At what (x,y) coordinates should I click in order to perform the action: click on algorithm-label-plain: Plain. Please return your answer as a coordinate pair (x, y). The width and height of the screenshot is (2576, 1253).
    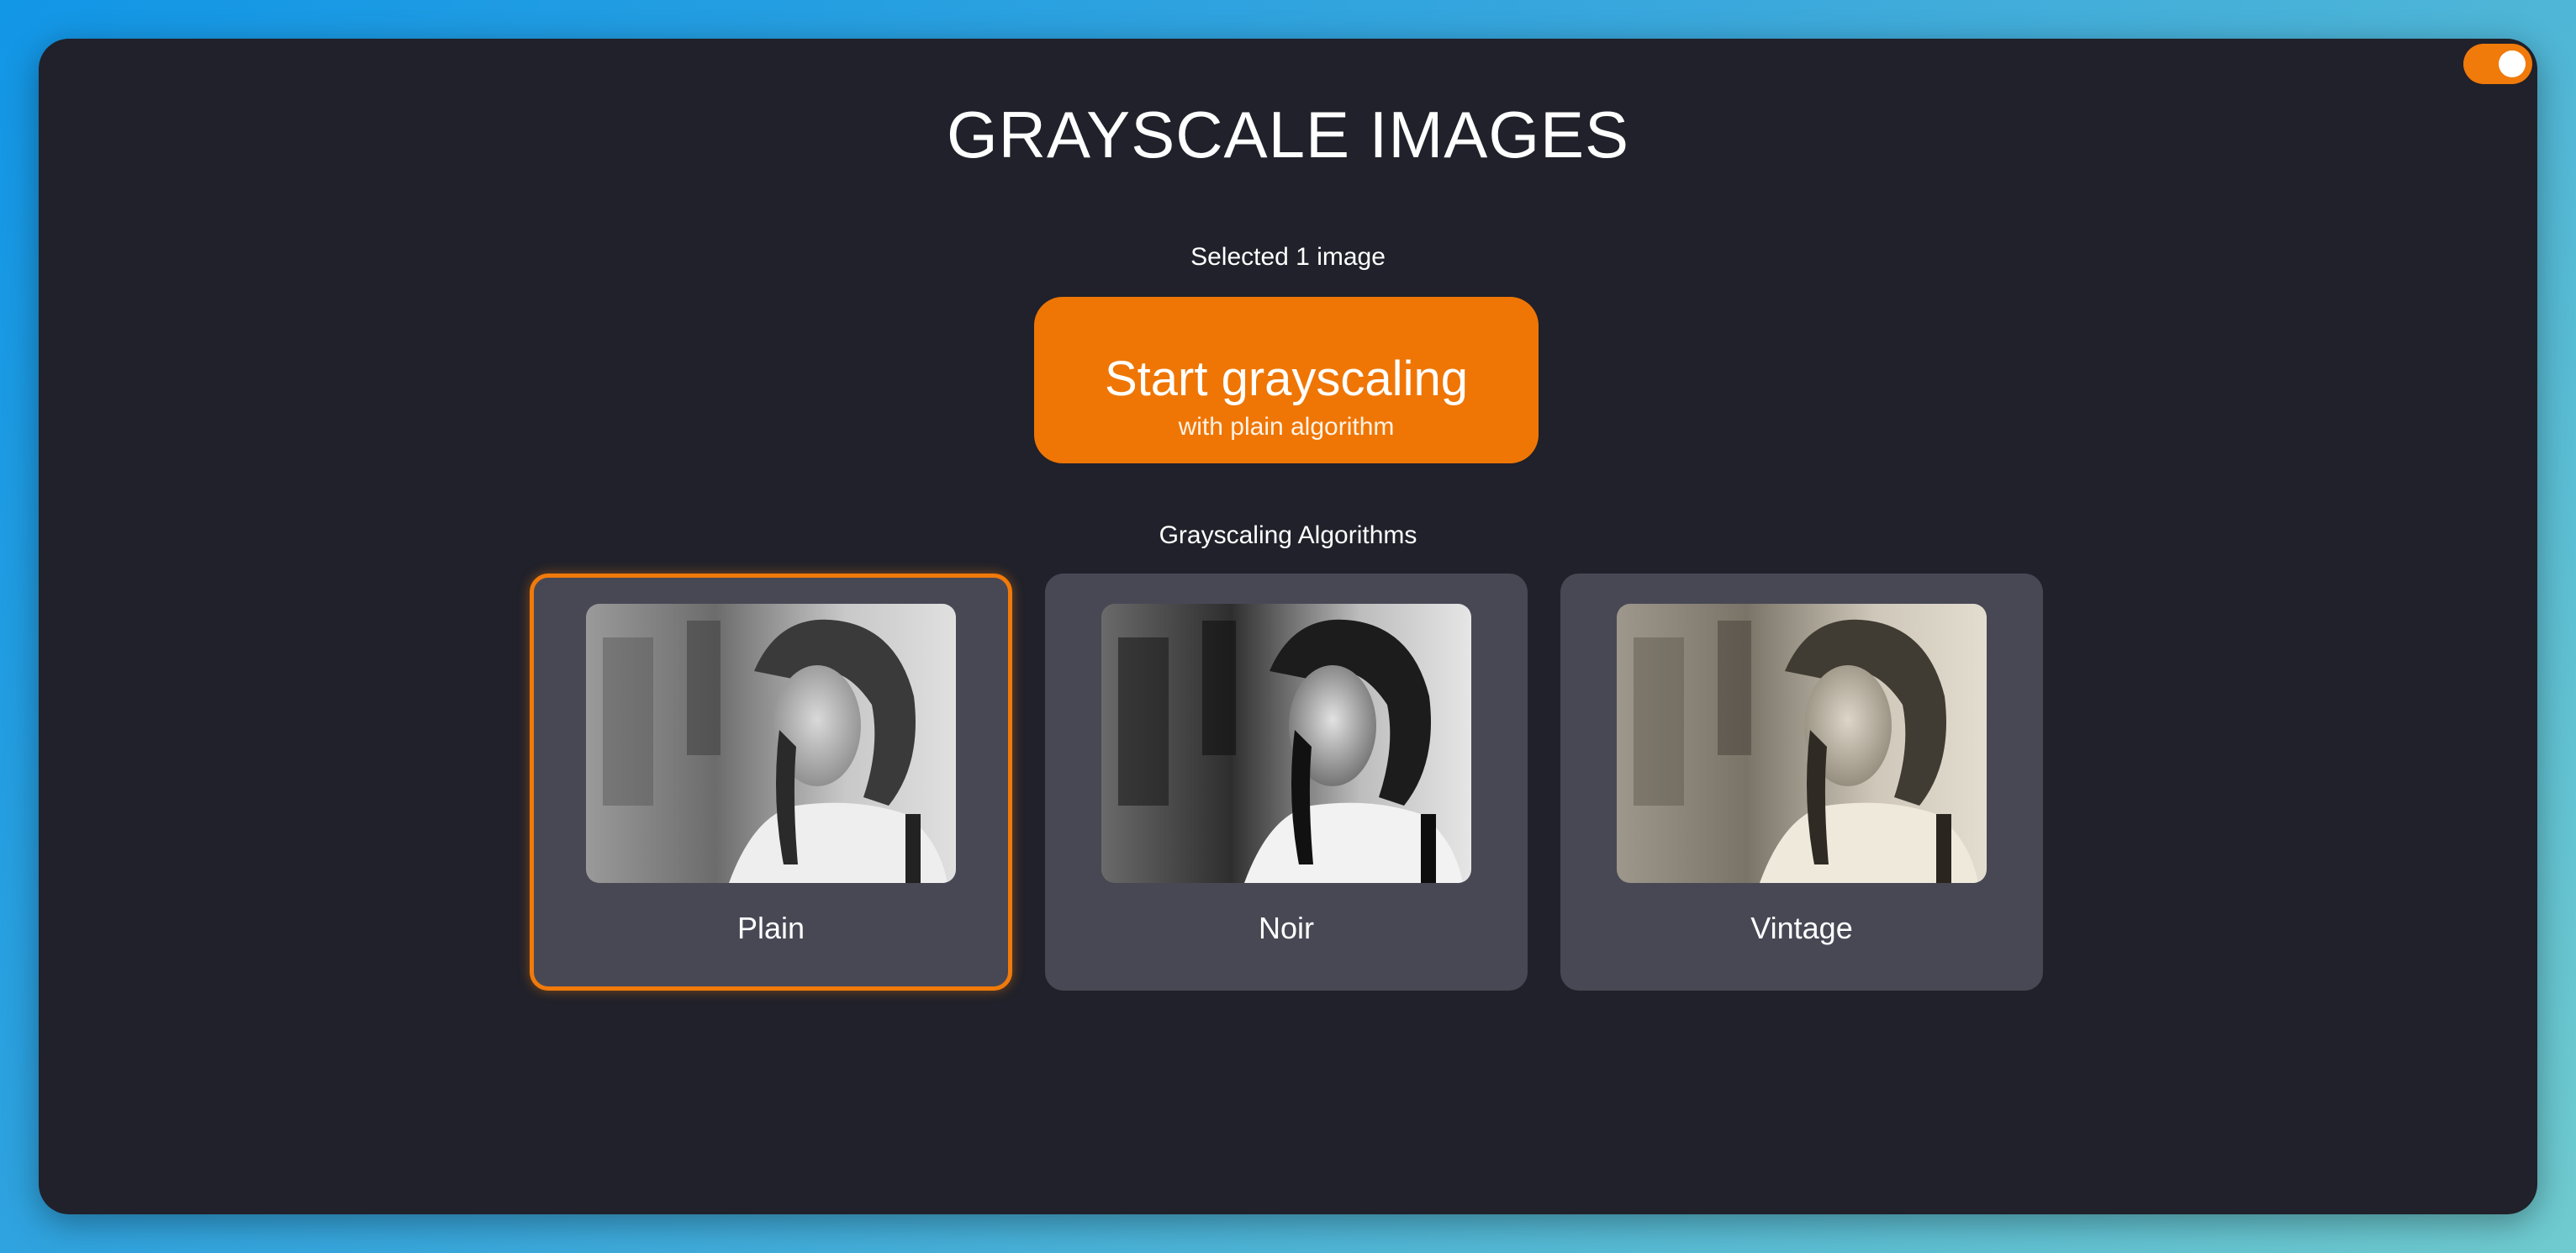
    Looking at the image, I should click on (770, 928).